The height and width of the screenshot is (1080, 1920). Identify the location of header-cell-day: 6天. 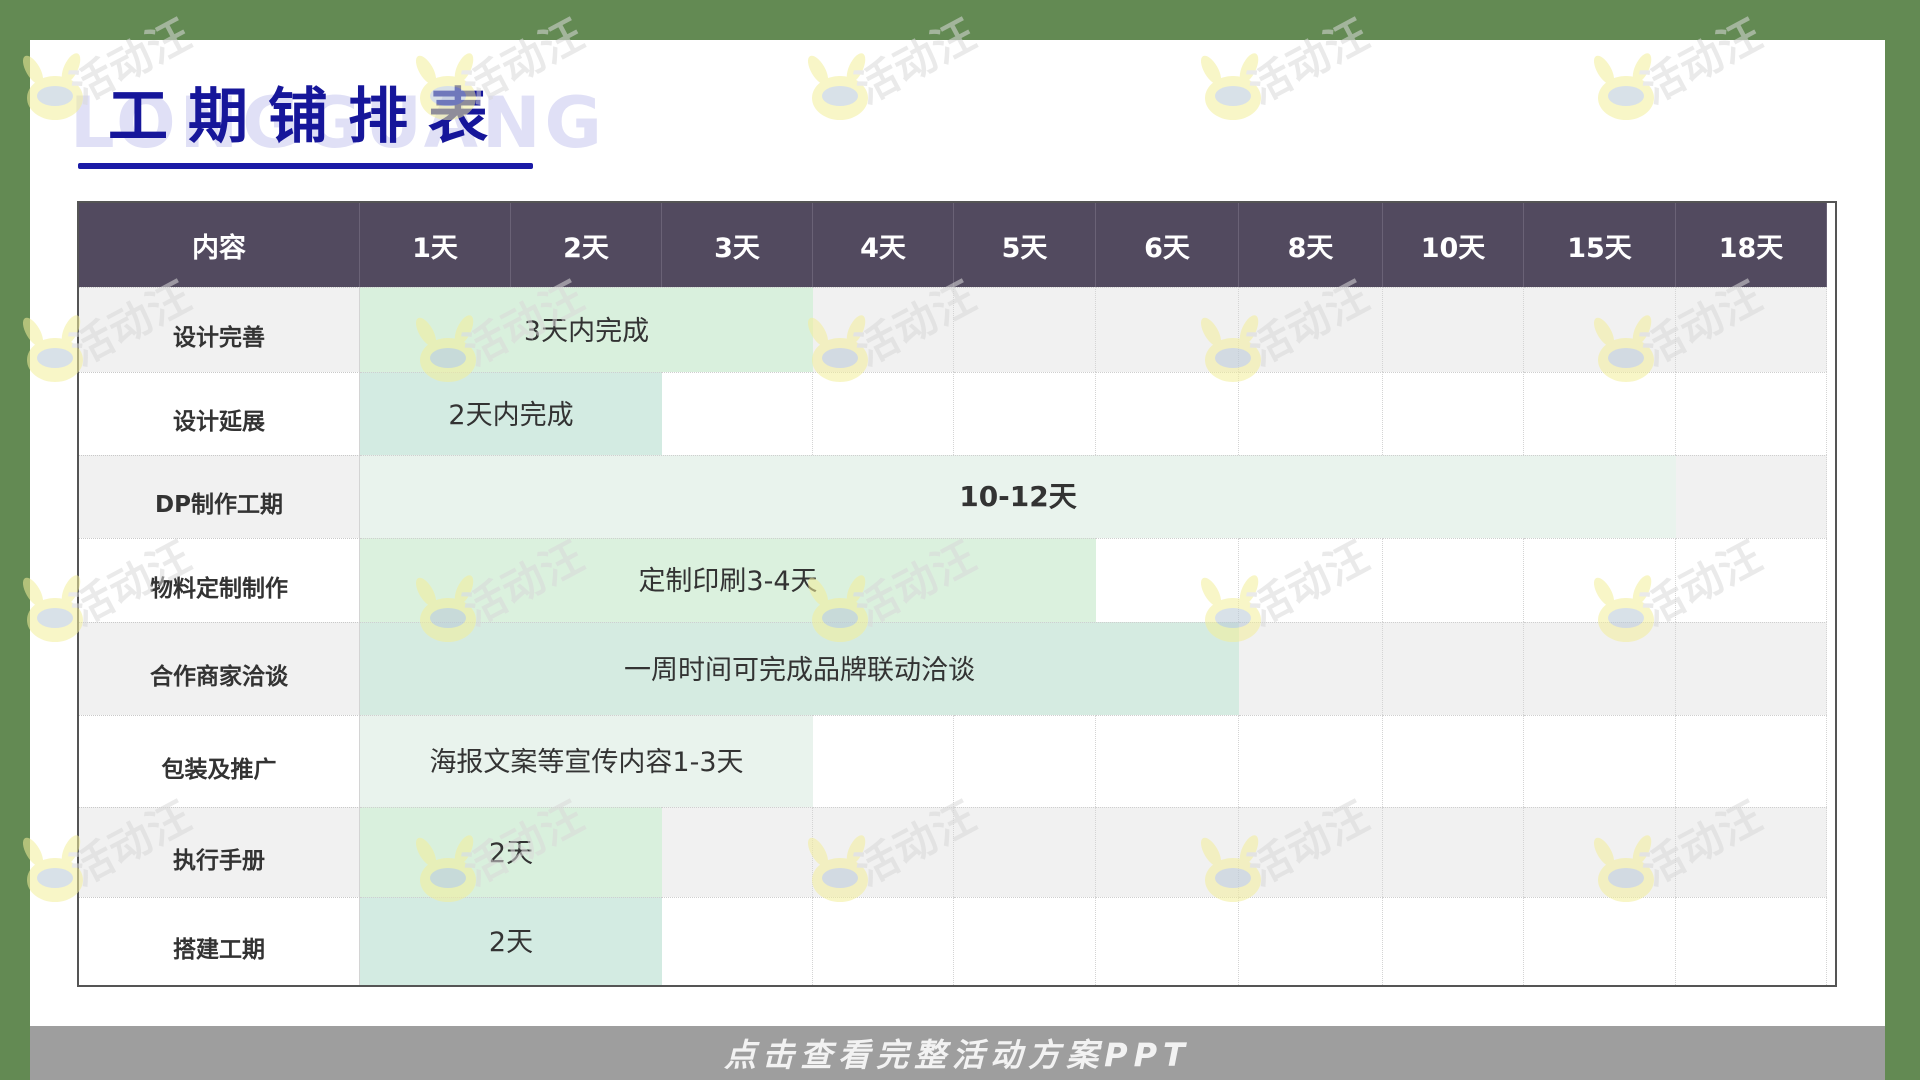
(1167, 245).